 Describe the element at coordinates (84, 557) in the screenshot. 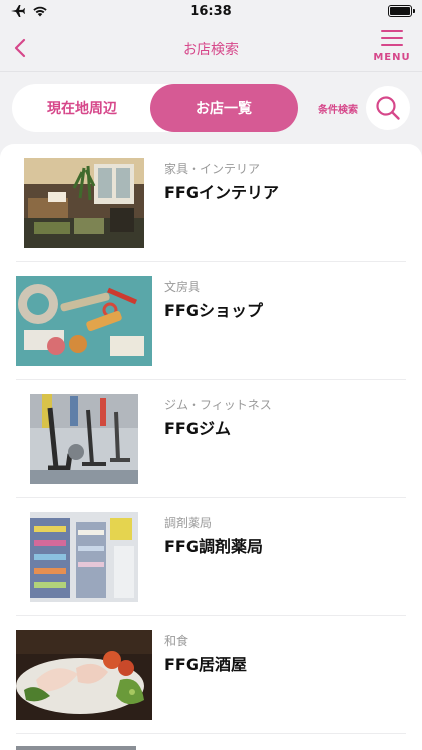

I see `pharmacy-photo` at that location.